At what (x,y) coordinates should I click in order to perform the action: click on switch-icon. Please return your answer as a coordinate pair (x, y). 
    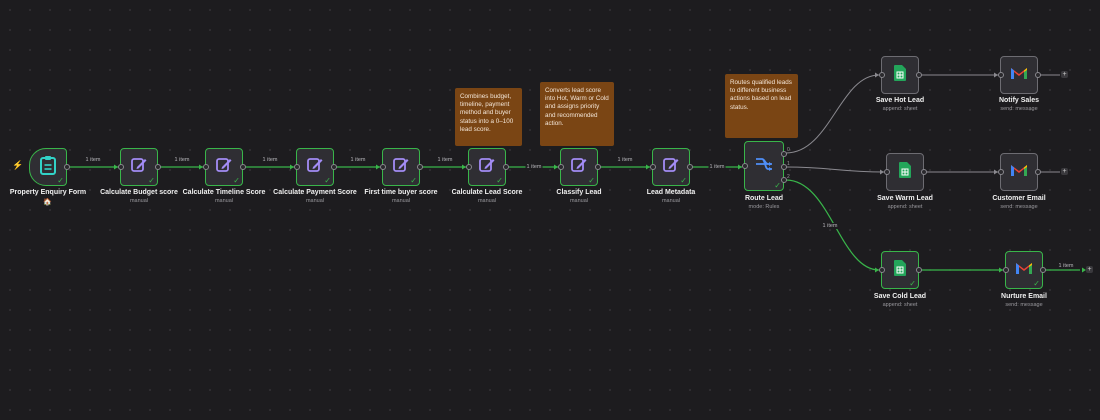
    Looking at the image, I should click on (764, 166).